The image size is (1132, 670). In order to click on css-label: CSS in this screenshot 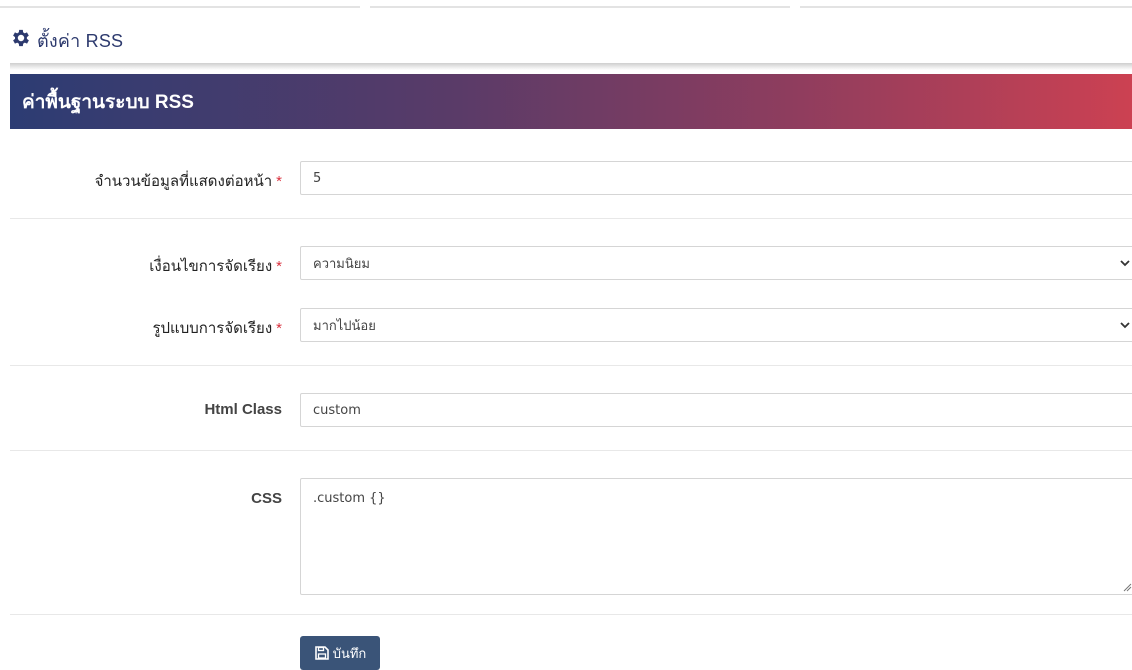, I will do `click(266, 498)`.